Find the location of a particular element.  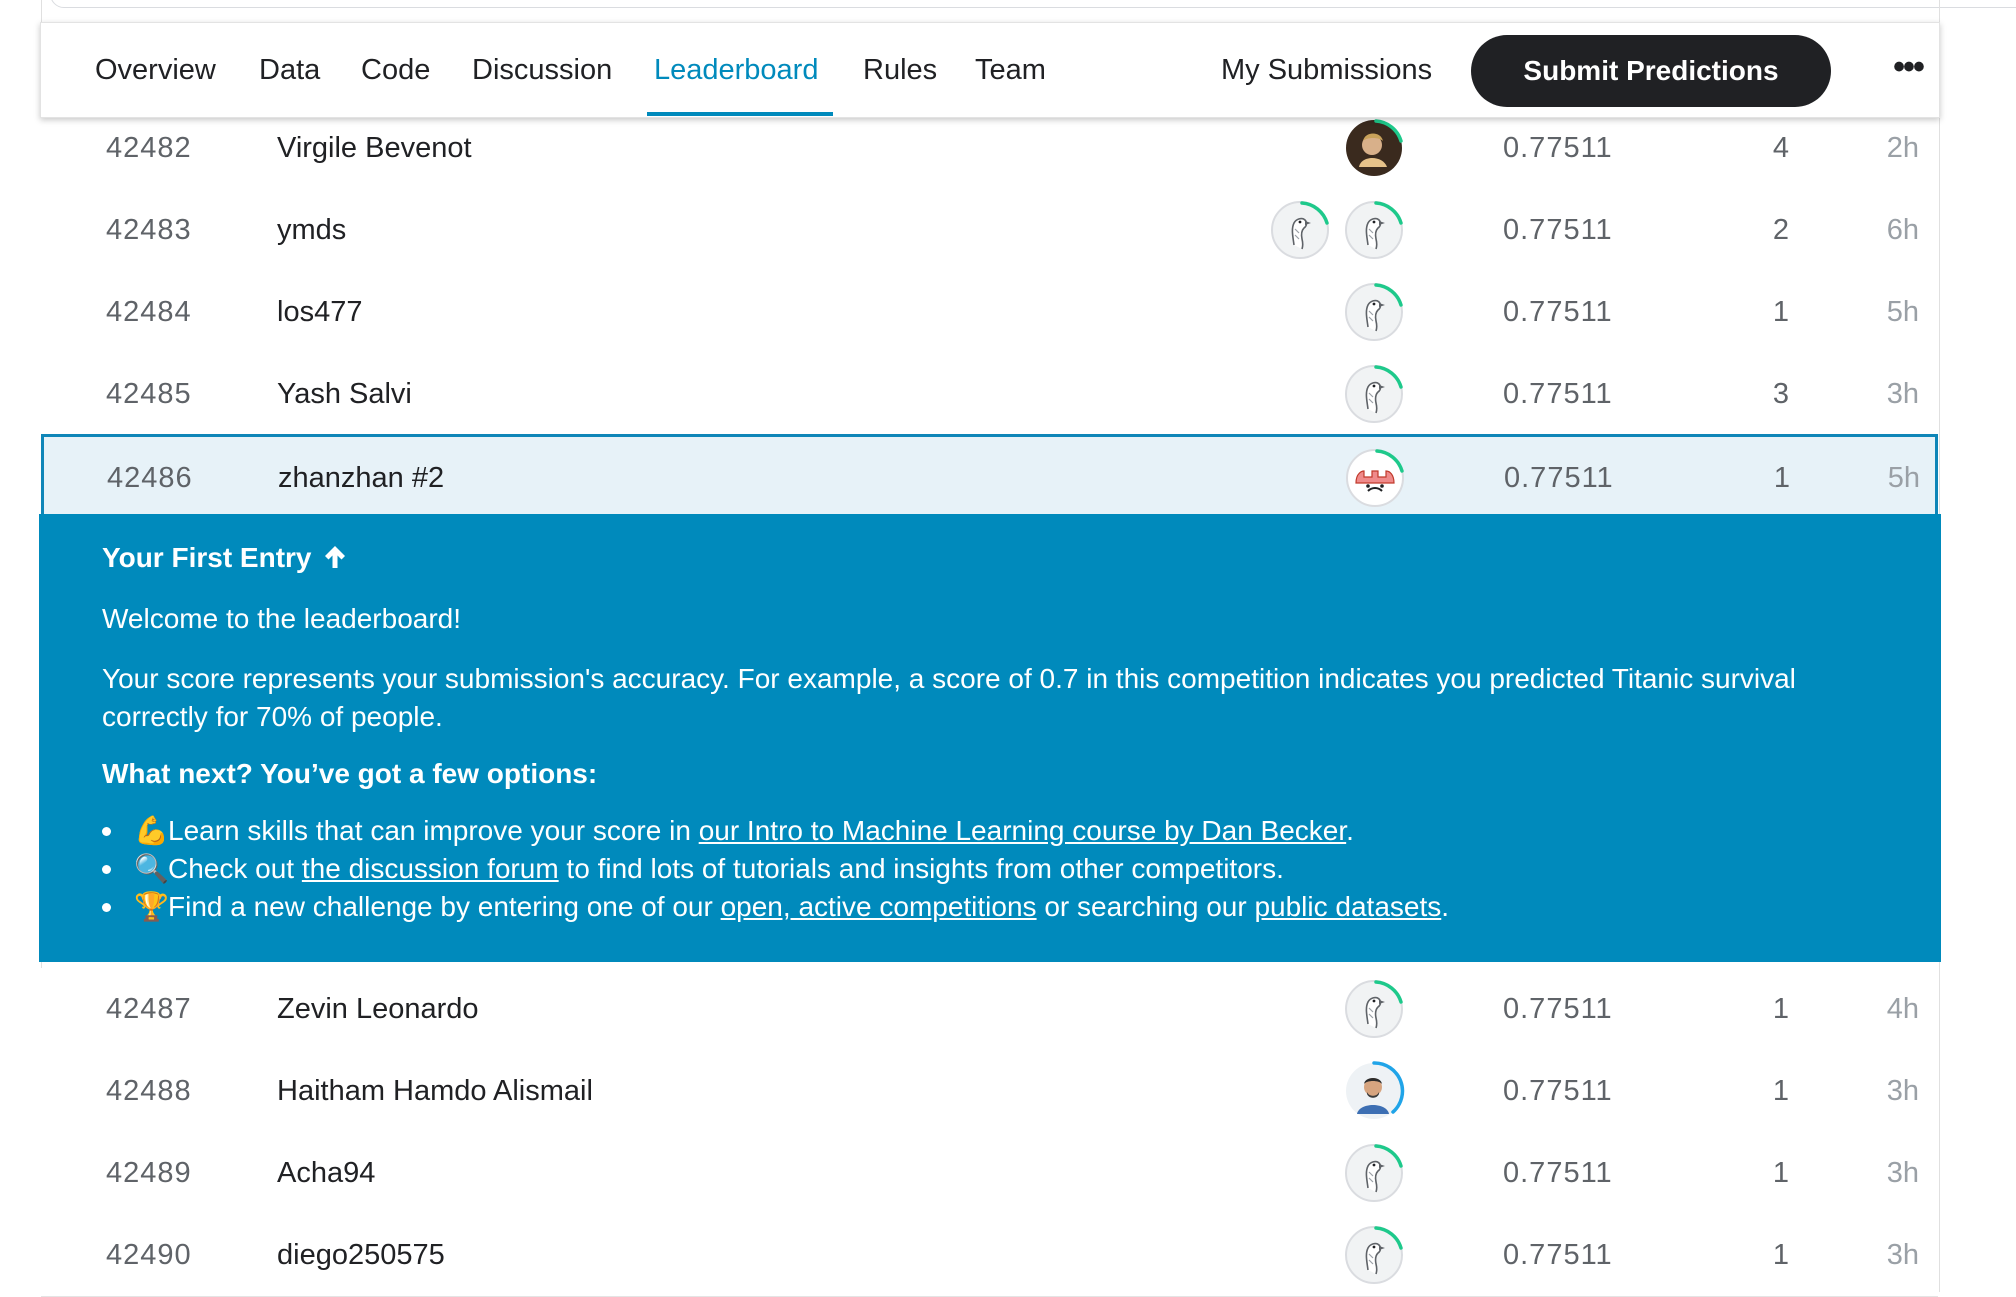

entries-cell: 4 is located at coordinates (1781, 148).